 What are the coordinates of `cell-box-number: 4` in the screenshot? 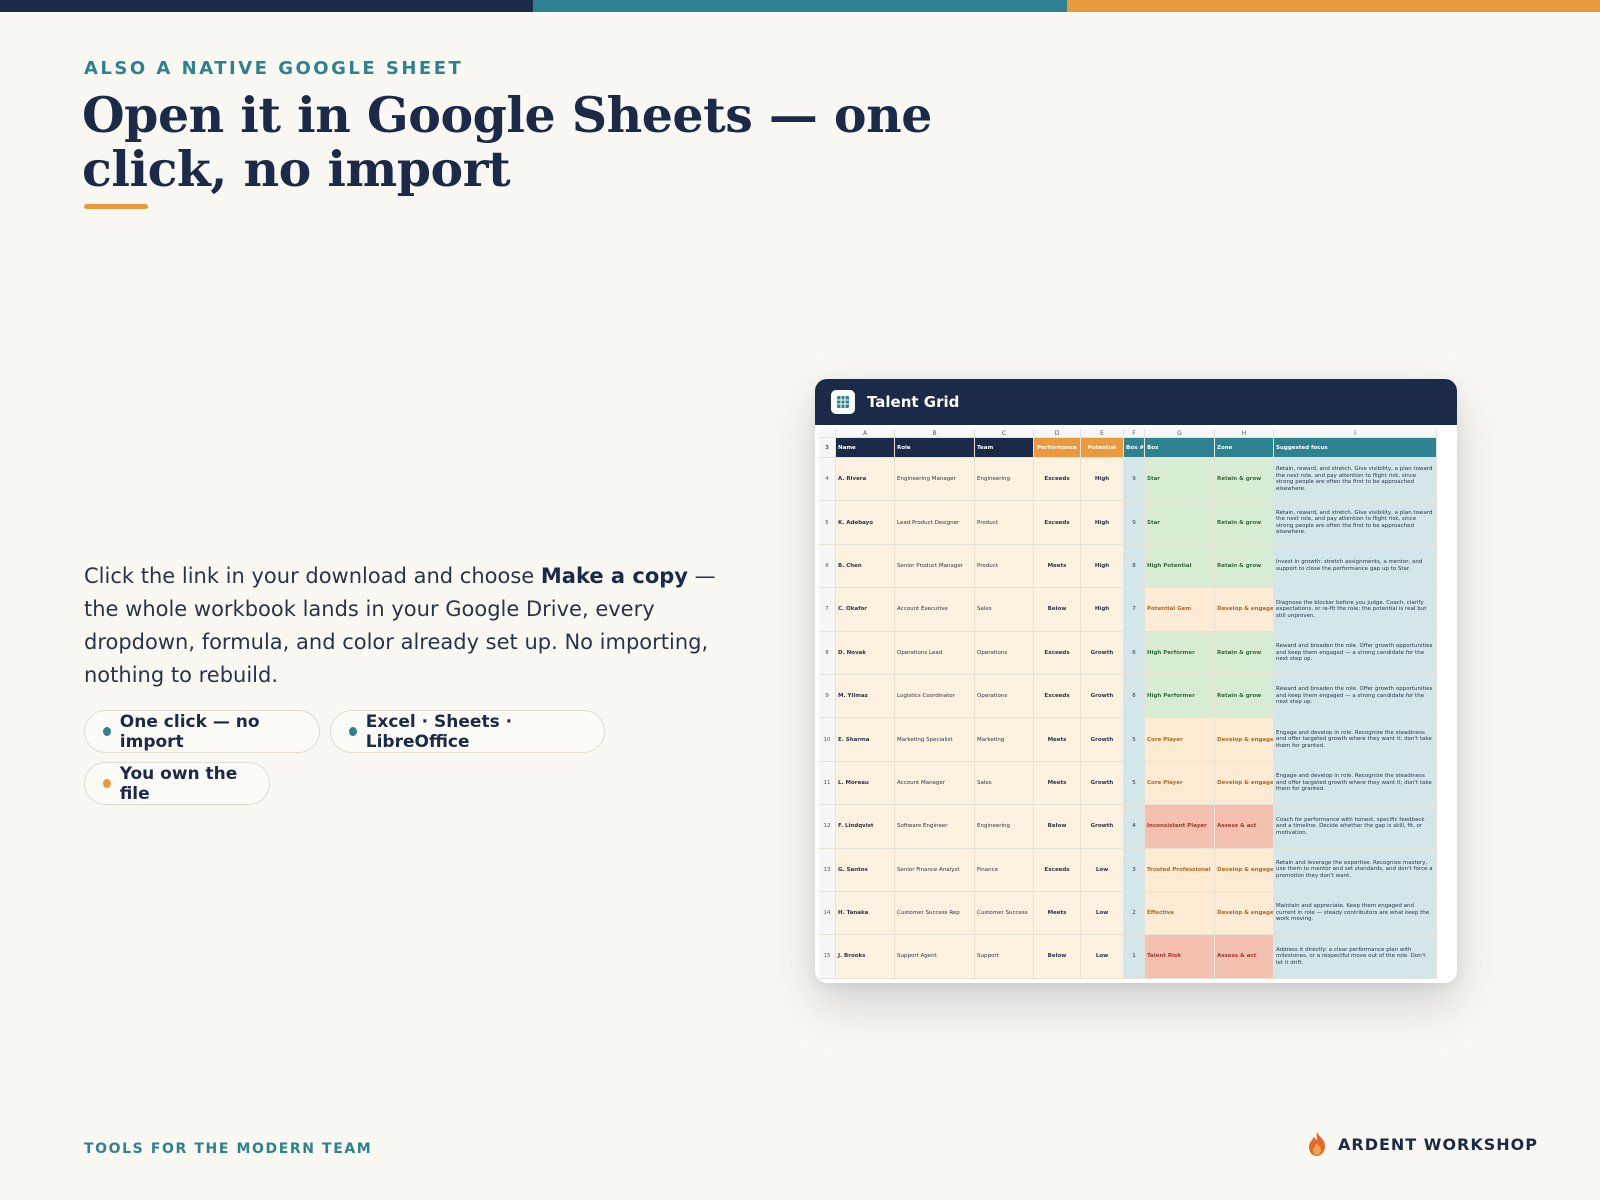 It's located at (1134, 827).